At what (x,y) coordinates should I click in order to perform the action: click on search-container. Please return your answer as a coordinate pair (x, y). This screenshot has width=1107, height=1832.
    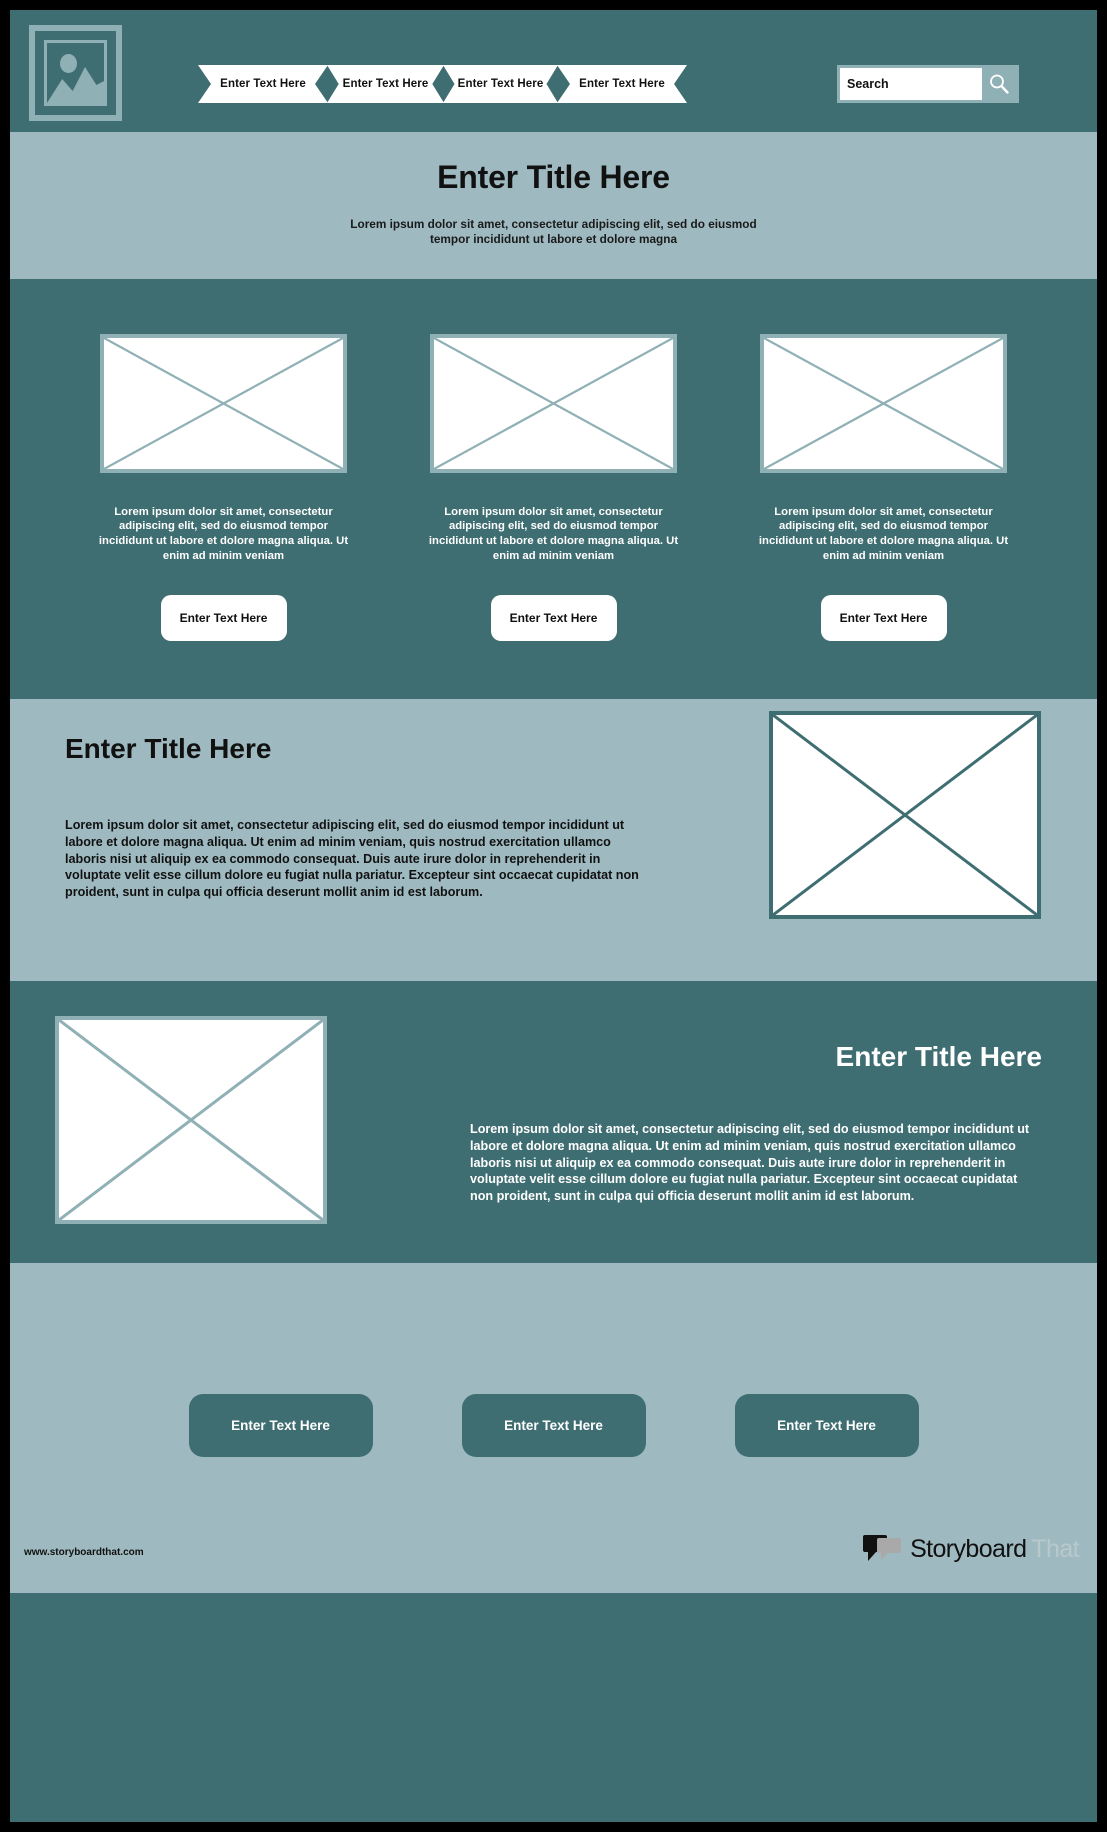
    Looking at the image, I should click on (928, 84).